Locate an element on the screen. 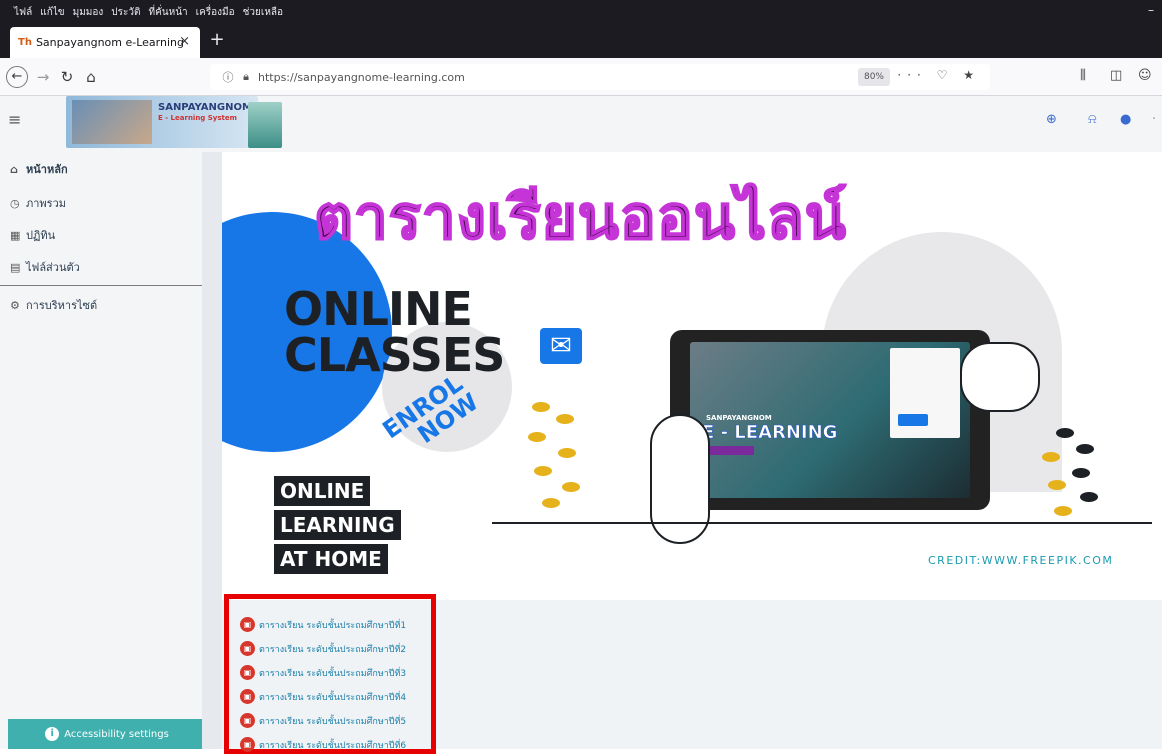  list-item: ▣ ตารางเรียน ระดับชั้นประถมศึกษาปีที่5 is located at coordinates (323, 720).